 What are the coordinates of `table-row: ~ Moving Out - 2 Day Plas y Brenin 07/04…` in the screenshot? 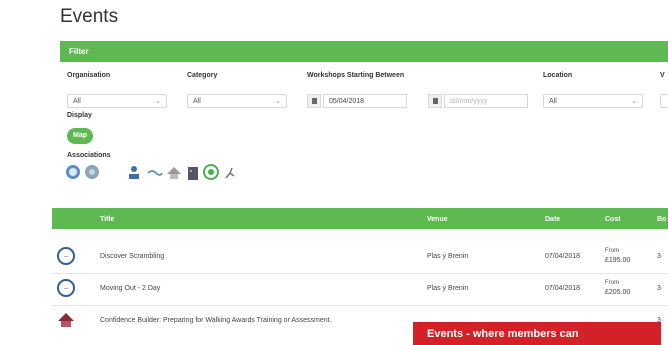 It's located at (360, 289).